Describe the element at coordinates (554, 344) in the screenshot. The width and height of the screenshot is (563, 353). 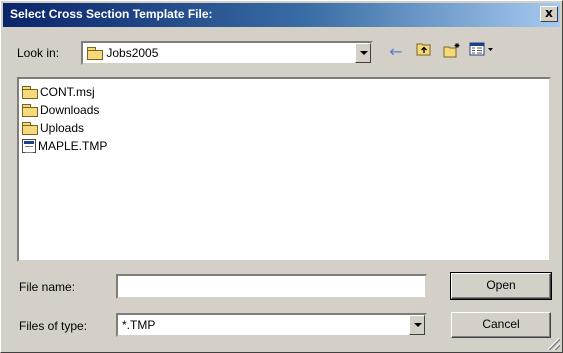
I see `resize-grip` at that location.